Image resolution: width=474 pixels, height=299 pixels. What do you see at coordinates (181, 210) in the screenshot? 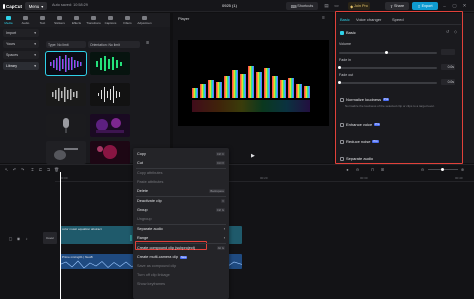
I see `context-menu-item: Group Ctrl G` at bounding box center [181, 210].